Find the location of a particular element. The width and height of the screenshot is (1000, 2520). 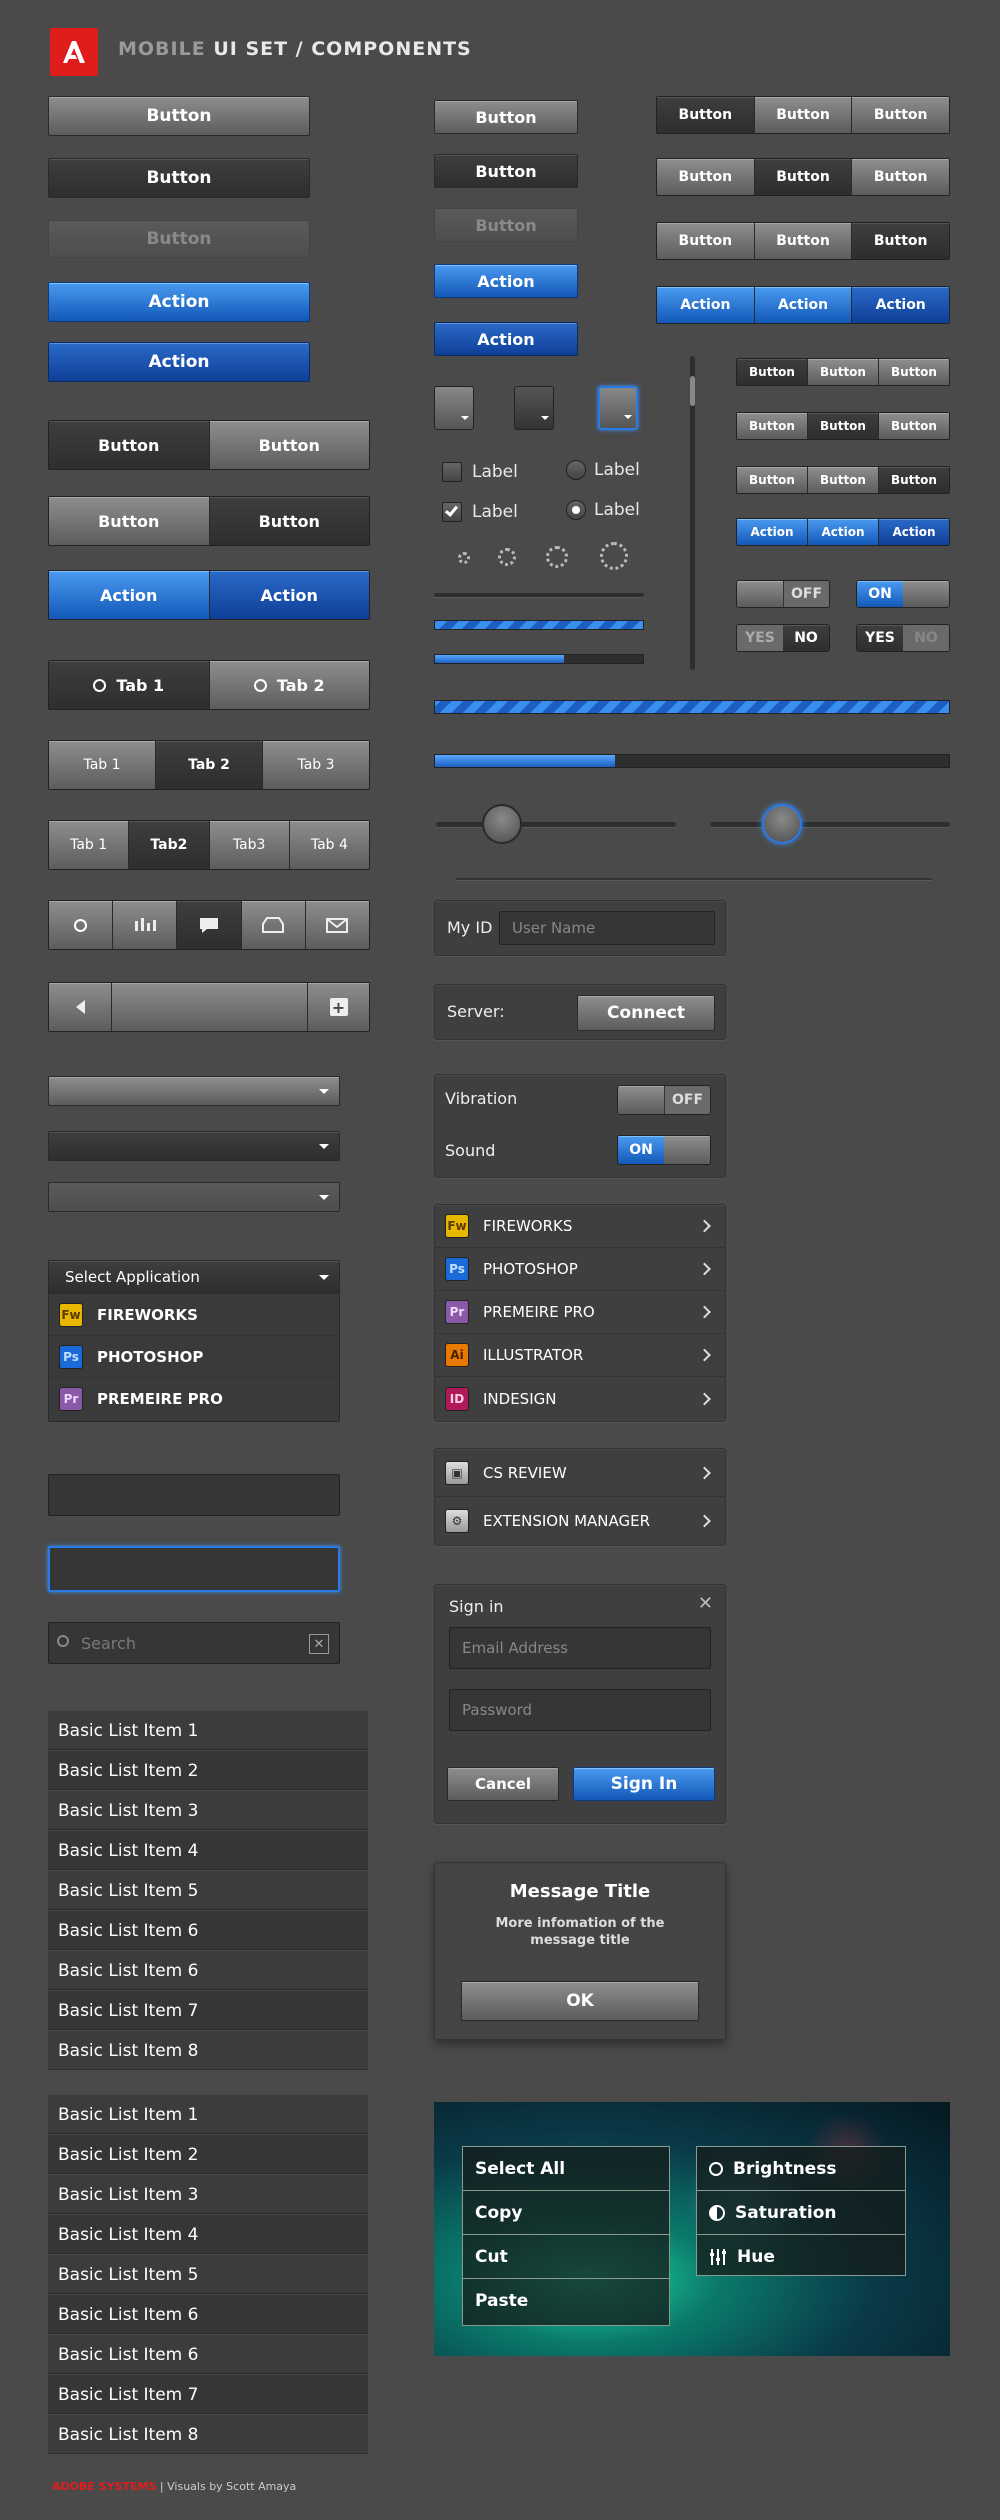

back-button is located at coordinates (80, 1007).